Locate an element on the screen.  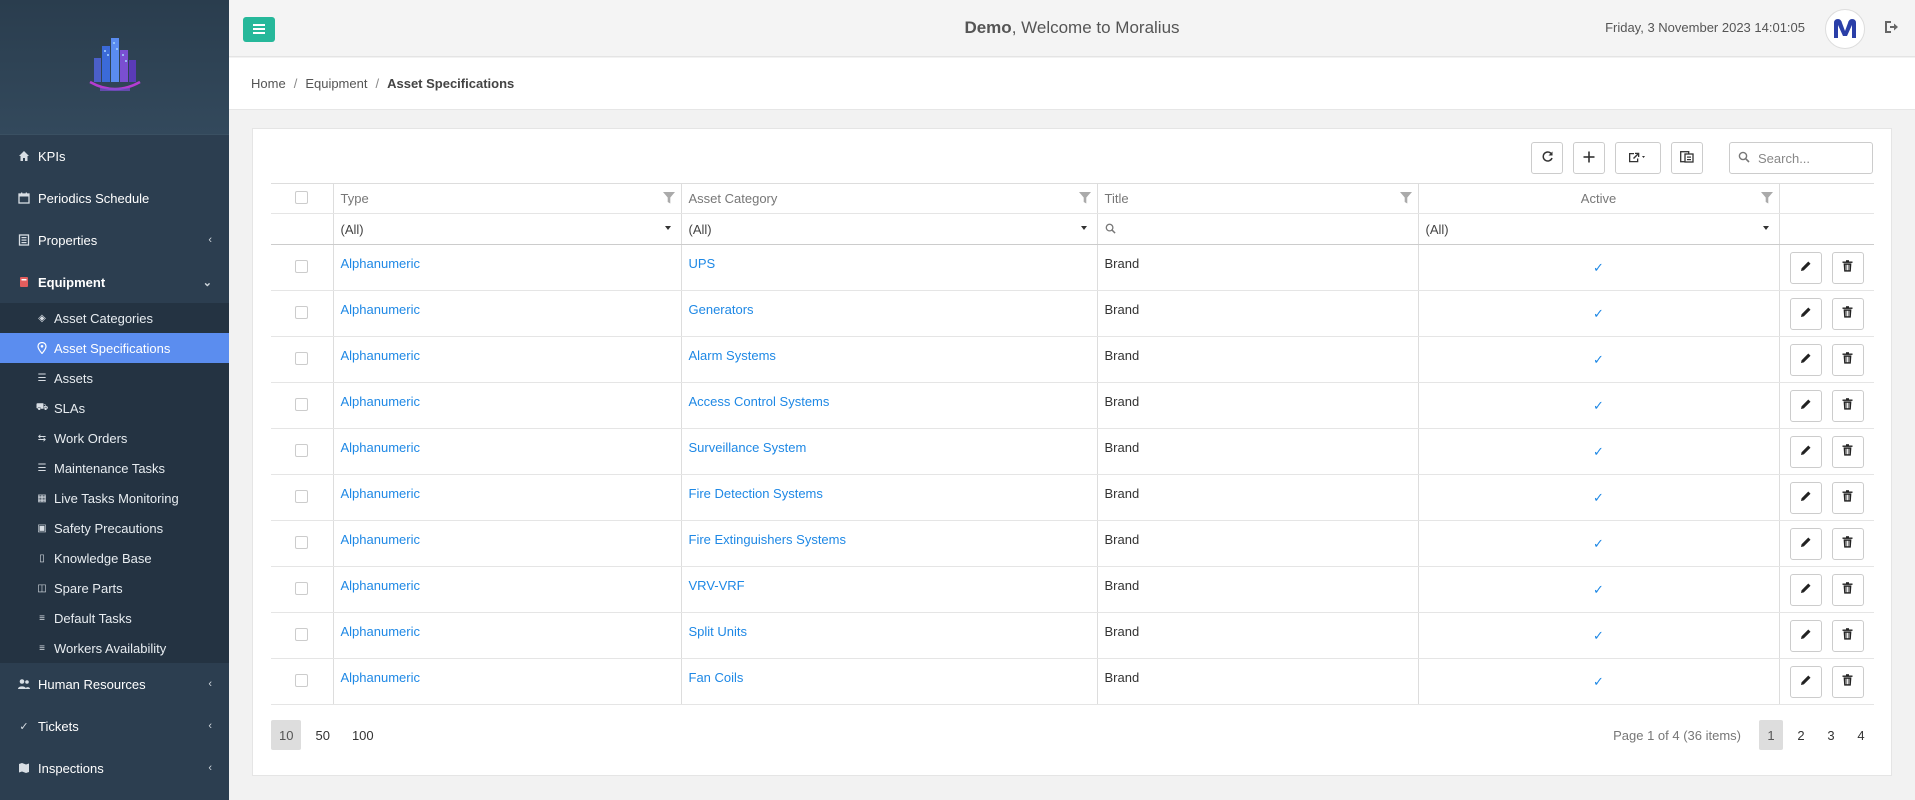
breadcrumb-equipment: Equipment is located at coordinates (336, 83).